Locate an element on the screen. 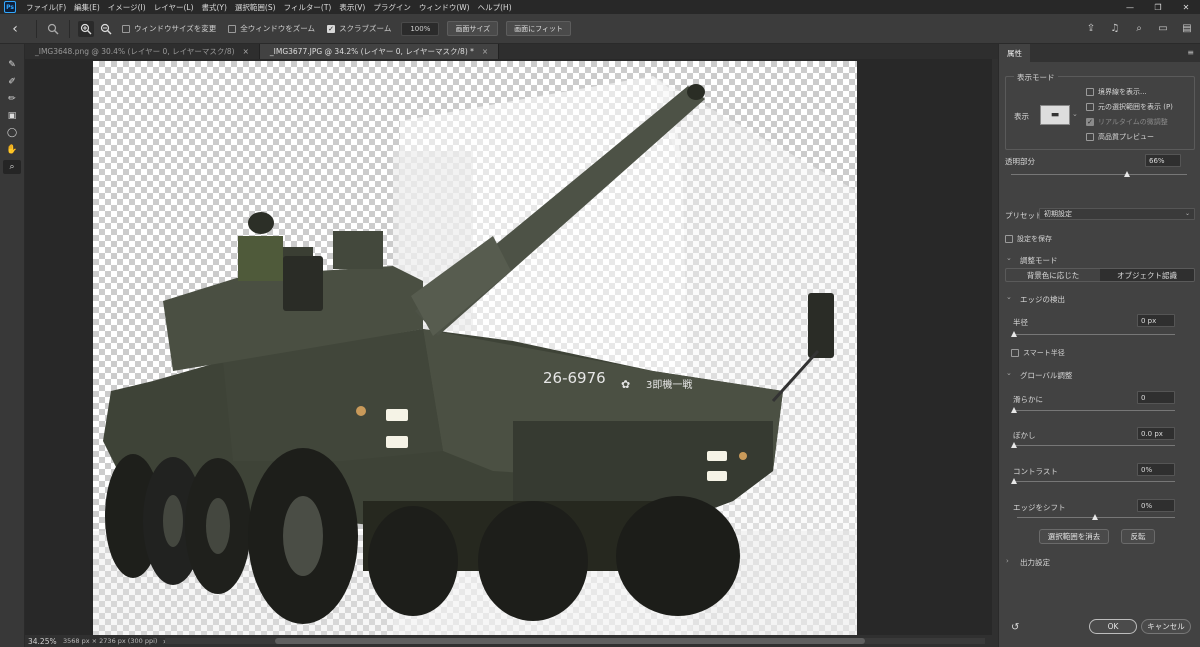  shift-edge-slider-knob is located at coordinates (1095, 517).